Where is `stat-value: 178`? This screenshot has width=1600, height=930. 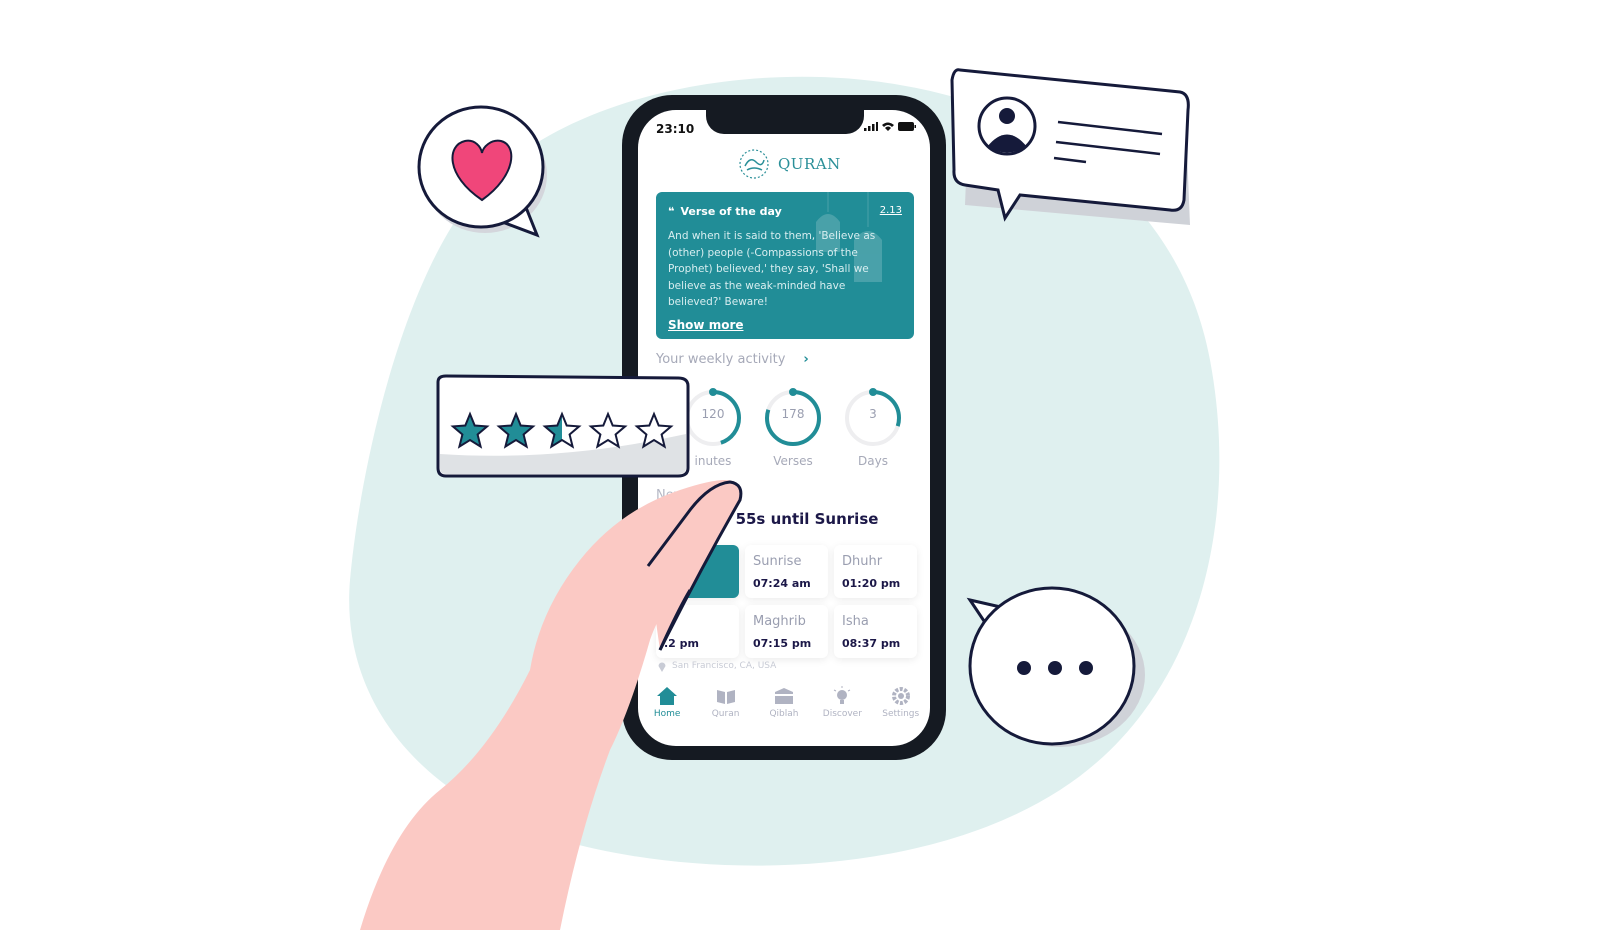
stat-value: 178 is located at coordinates (793, 414).